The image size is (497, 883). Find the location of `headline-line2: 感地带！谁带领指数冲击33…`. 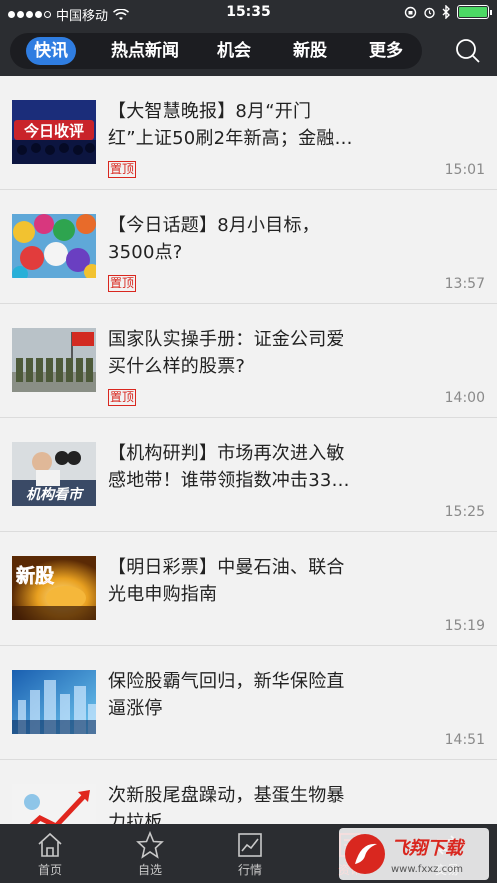

headline-line2: 感地带！谁带领指数冲击33… is located at coordinates (229, 480).